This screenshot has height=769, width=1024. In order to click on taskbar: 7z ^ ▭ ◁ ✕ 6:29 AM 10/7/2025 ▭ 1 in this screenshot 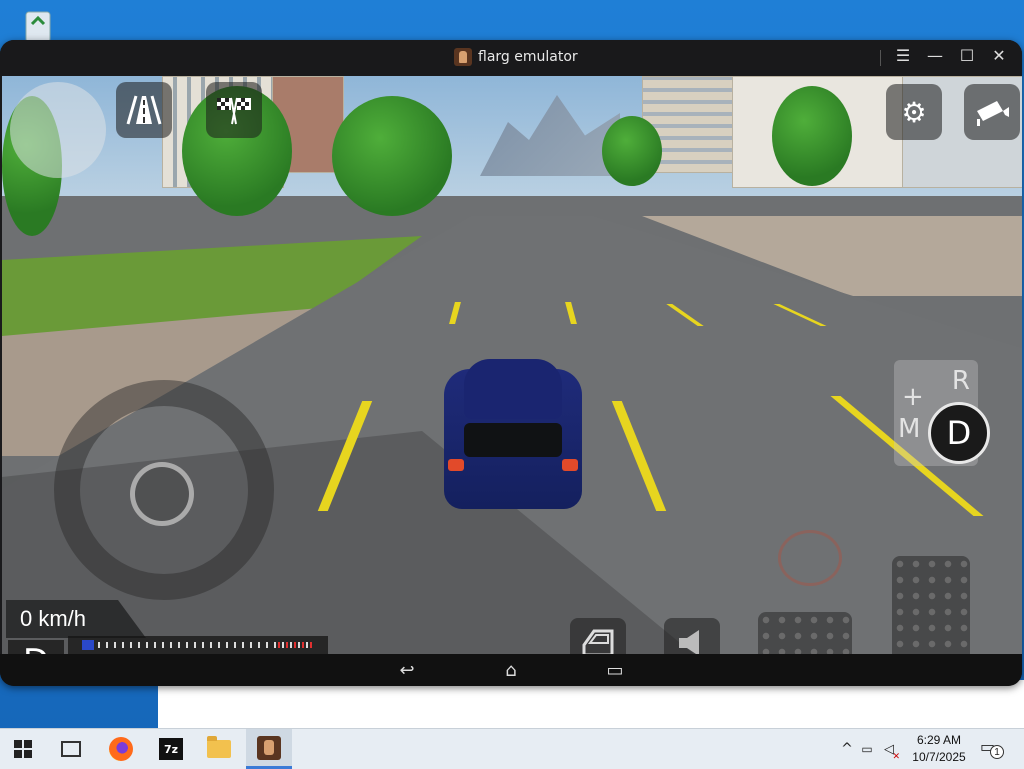, I will do `click(512, 748)`.